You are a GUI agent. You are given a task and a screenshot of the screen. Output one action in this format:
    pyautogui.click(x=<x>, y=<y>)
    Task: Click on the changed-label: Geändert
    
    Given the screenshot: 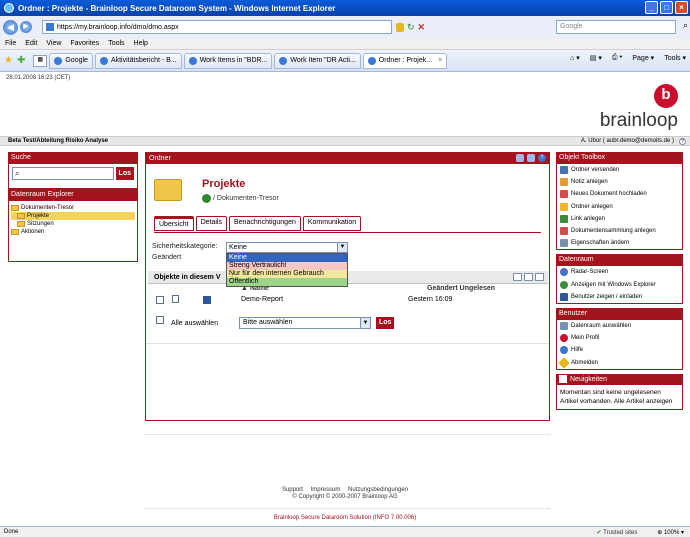 What is the action you would take?
    pyautogui.click(x=167, y=257)
    